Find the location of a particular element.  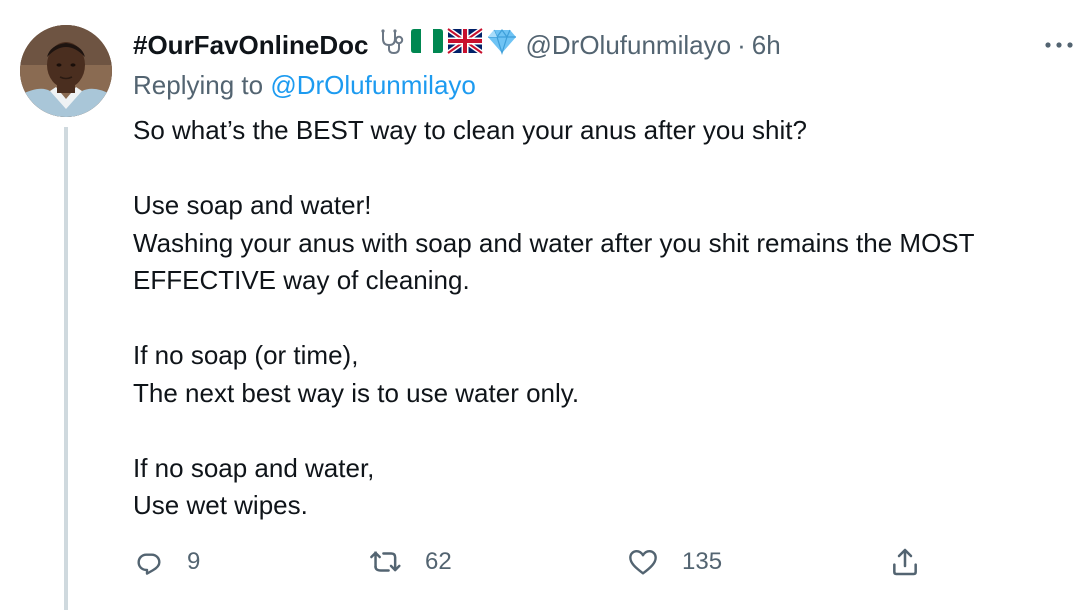

name-badges is located at coordinates (447, 45).